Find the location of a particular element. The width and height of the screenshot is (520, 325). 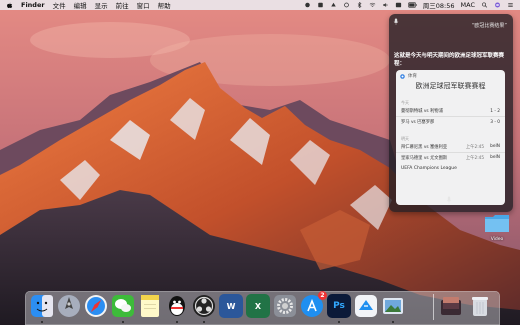

dock-excel-icon: X is located at coordinates (258, 306).